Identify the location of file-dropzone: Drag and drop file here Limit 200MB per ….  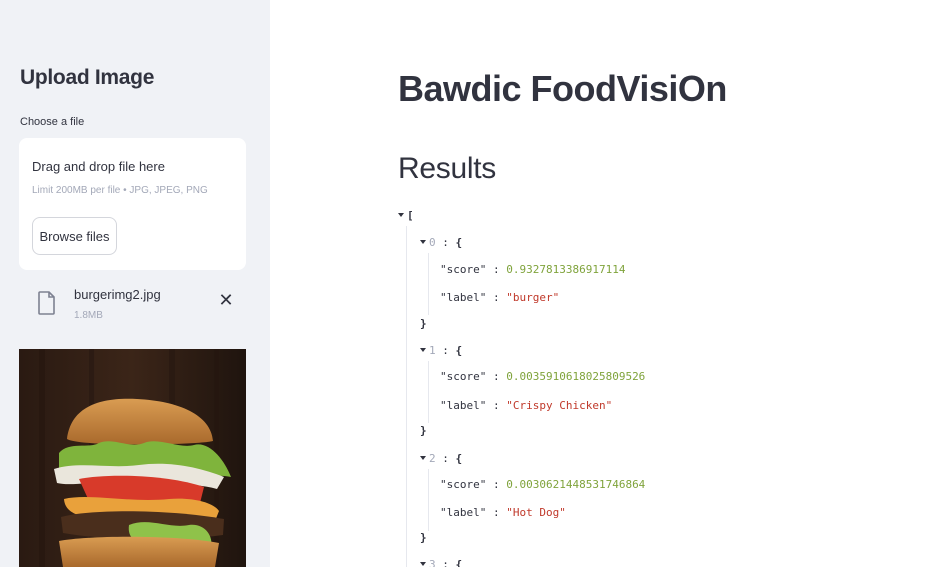
(132, 204).